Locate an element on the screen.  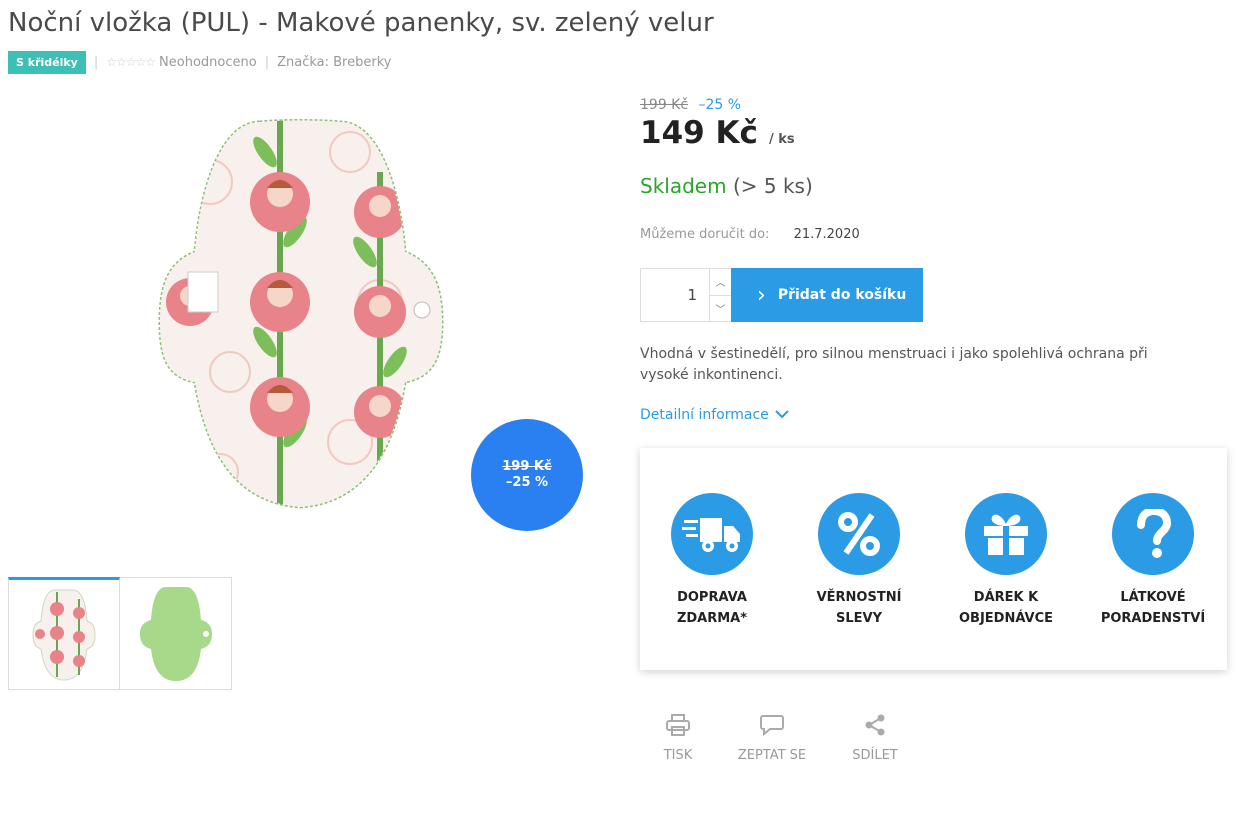
share-action: SDÍLET is located at coordinates (875, 737).